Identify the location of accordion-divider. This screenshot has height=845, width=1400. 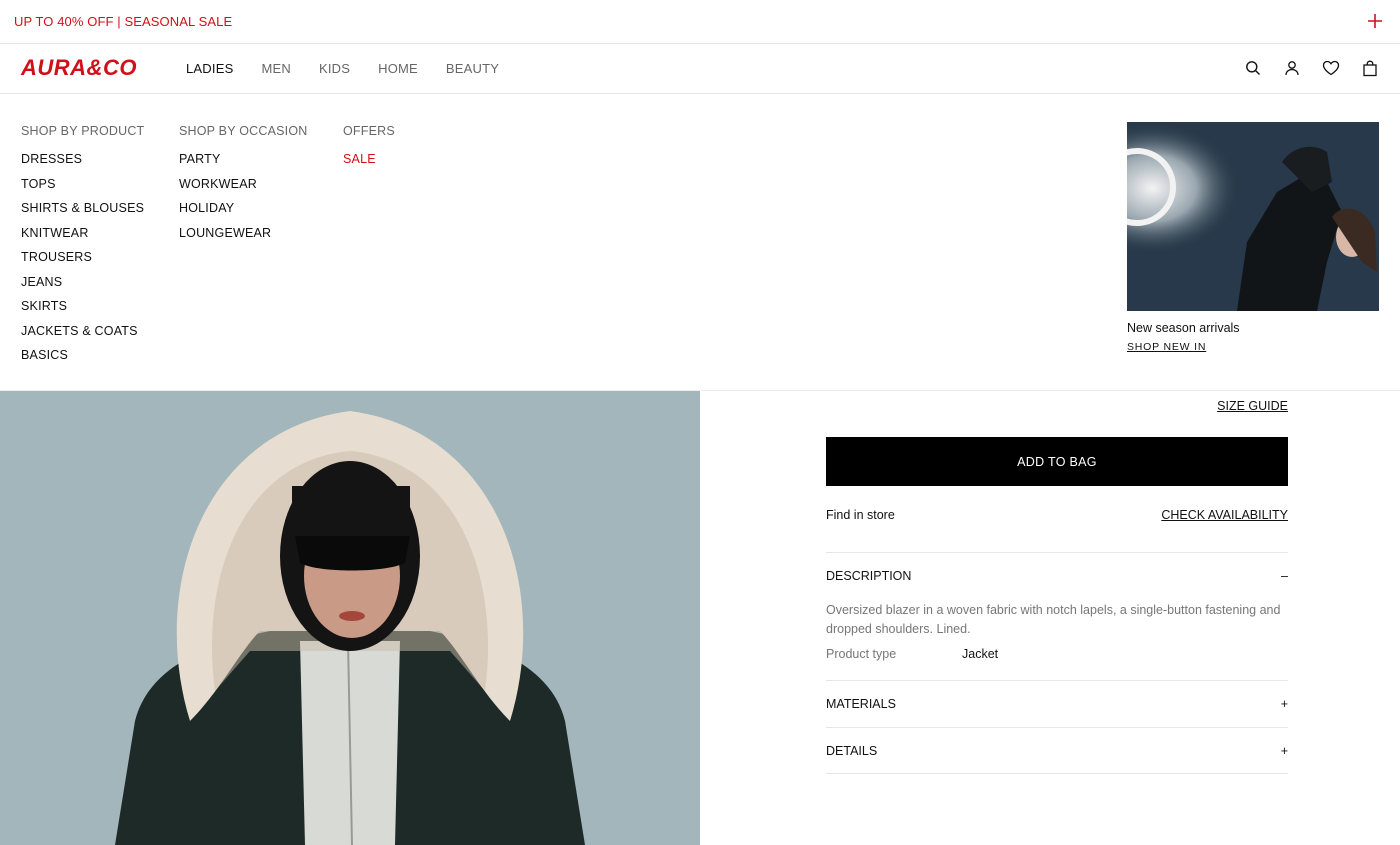
(1057, 773).